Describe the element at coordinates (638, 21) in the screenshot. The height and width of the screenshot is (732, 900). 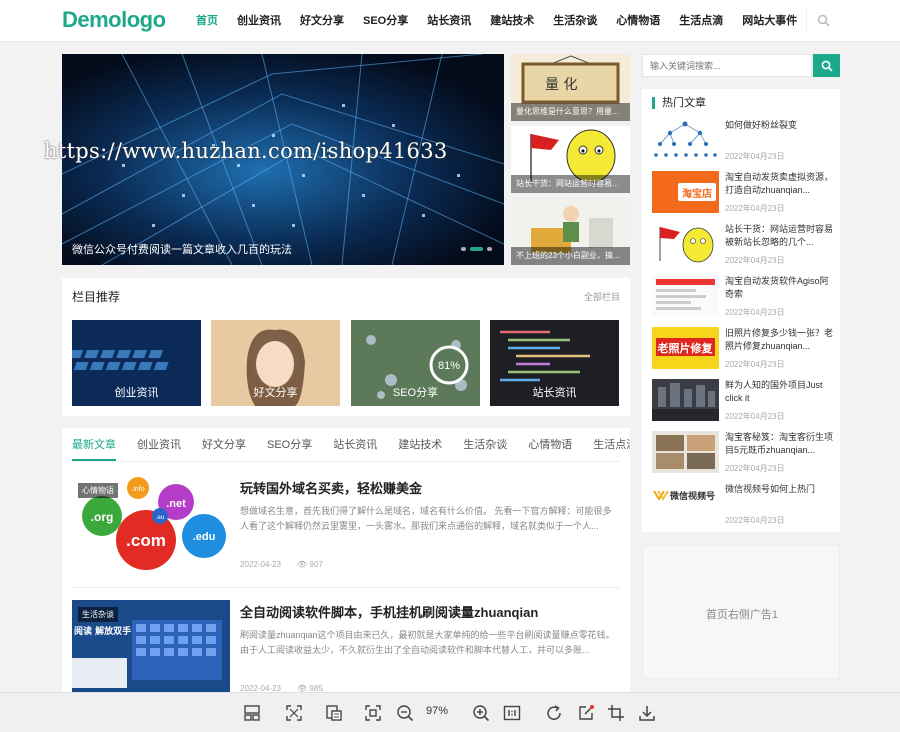
I see `nav-item-mood: 心情物语` at that location.